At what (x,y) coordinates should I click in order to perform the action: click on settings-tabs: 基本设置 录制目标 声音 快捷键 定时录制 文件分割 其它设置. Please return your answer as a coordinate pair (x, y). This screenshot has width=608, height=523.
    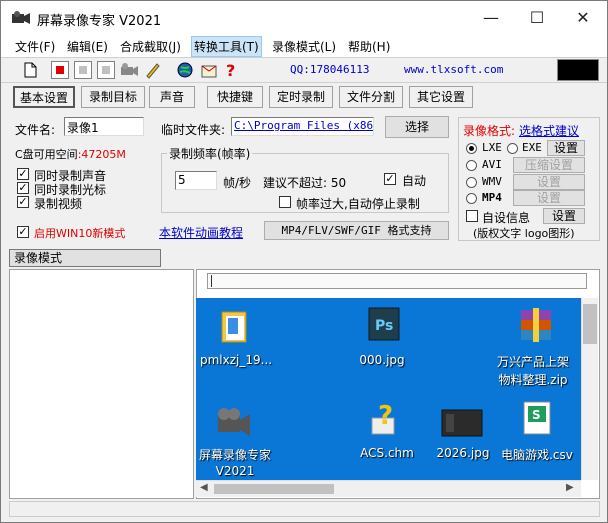
    Looking at the image, I should click on (304, 98).